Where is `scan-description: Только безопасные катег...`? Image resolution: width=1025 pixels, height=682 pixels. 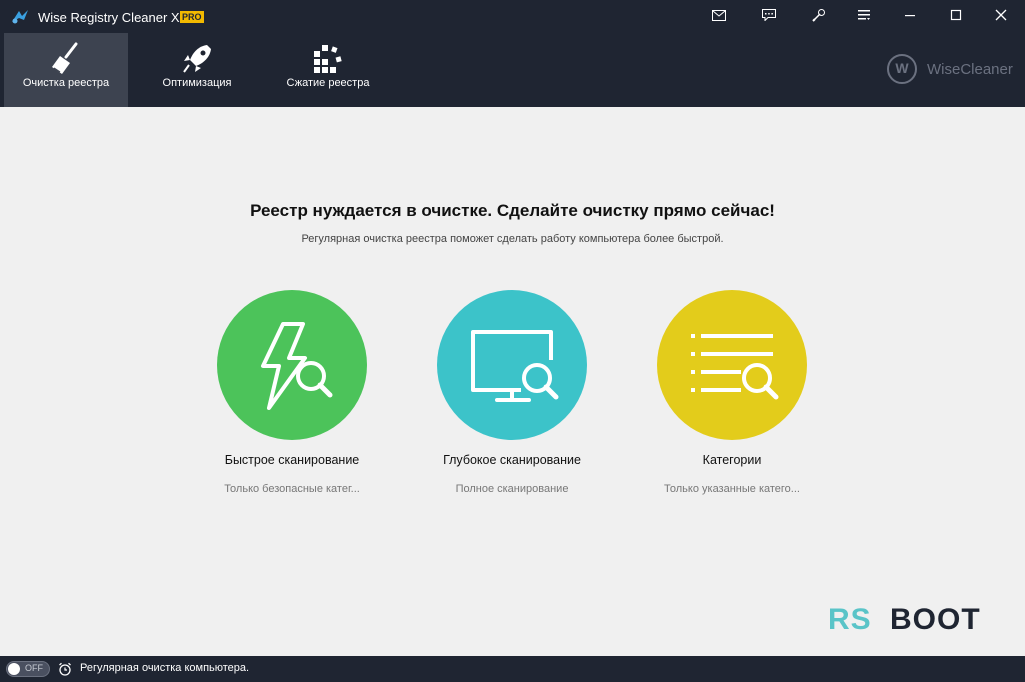
scan-description: Только безопасные катег... is located at coordinates (292, 489).